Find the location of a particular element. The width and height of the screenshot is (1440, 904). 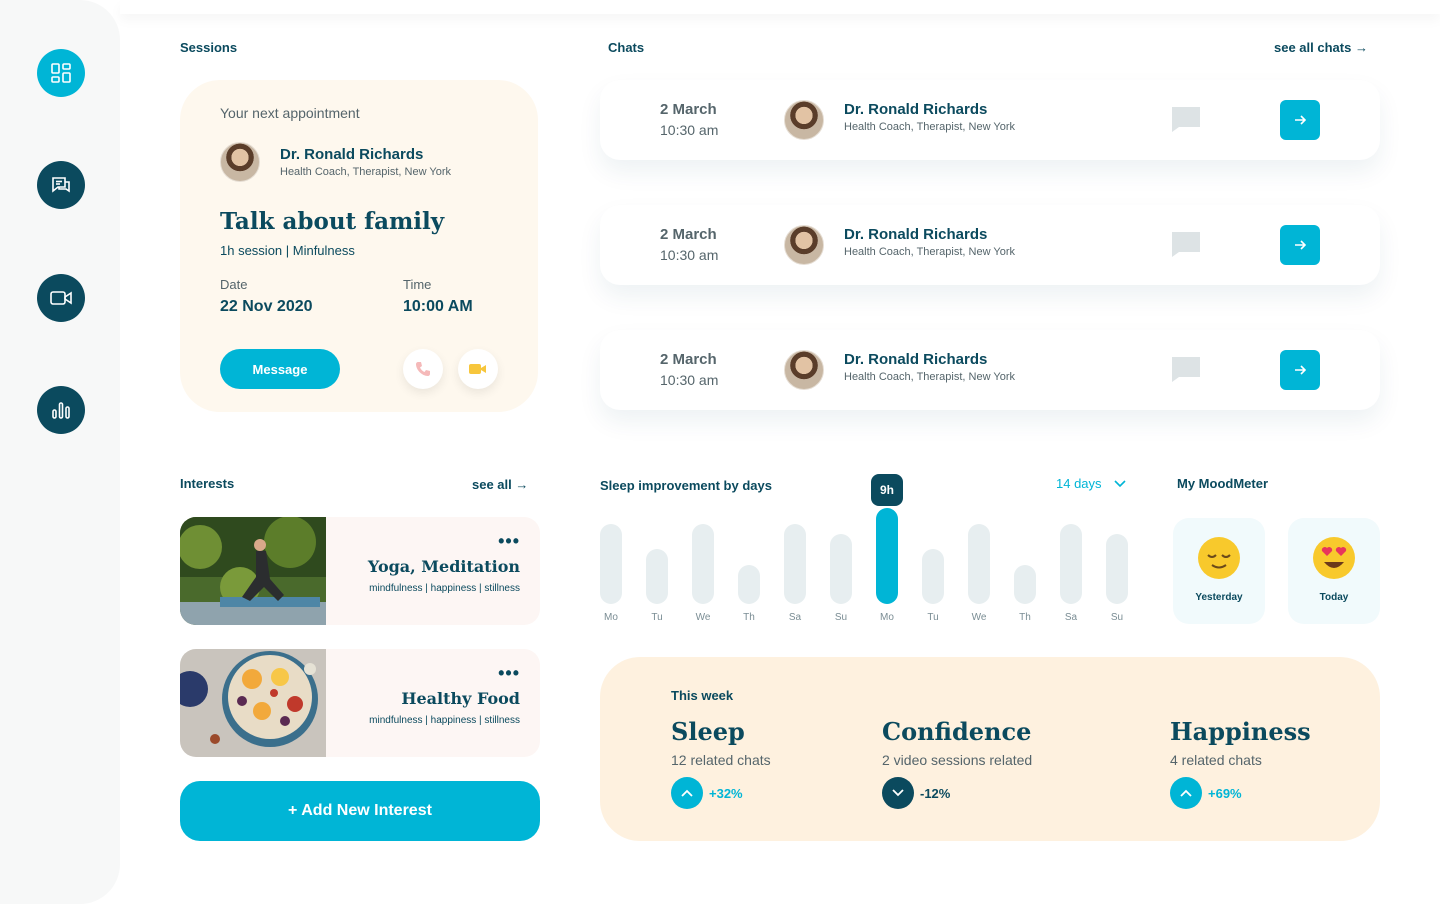

trend-up-icon is located at coordinates (1186, 793).